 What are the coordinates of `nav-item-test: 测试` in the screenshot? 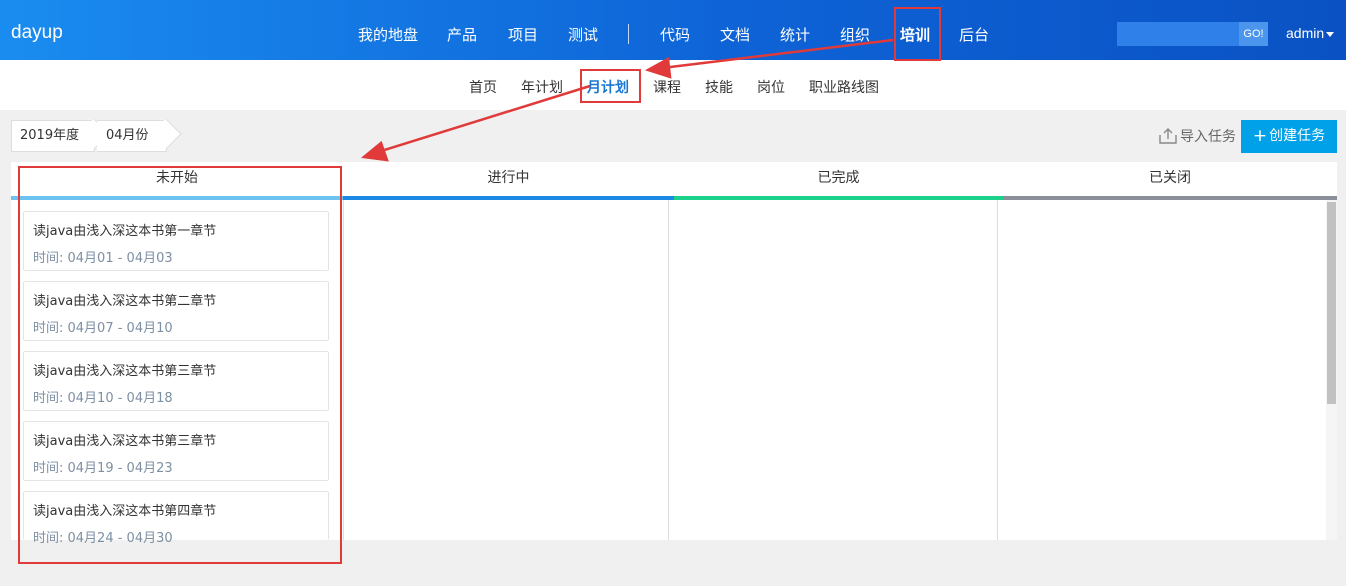 It's located at (583, 34).